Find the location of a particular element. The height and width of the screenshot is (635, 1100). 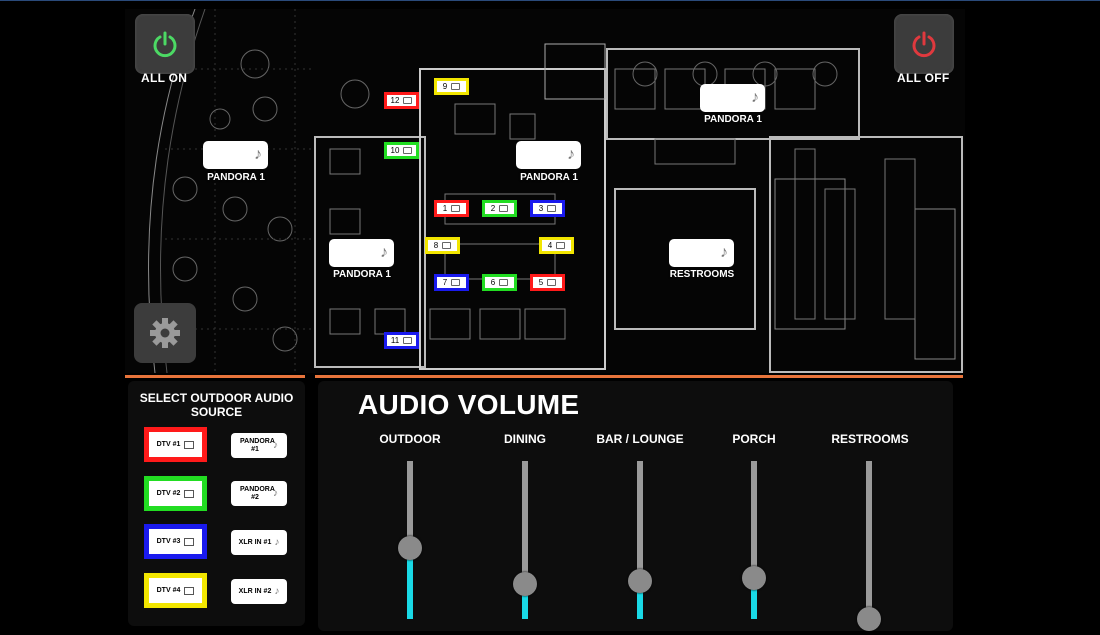

tv-4-button: 4 is located at coordinates (556, 245).